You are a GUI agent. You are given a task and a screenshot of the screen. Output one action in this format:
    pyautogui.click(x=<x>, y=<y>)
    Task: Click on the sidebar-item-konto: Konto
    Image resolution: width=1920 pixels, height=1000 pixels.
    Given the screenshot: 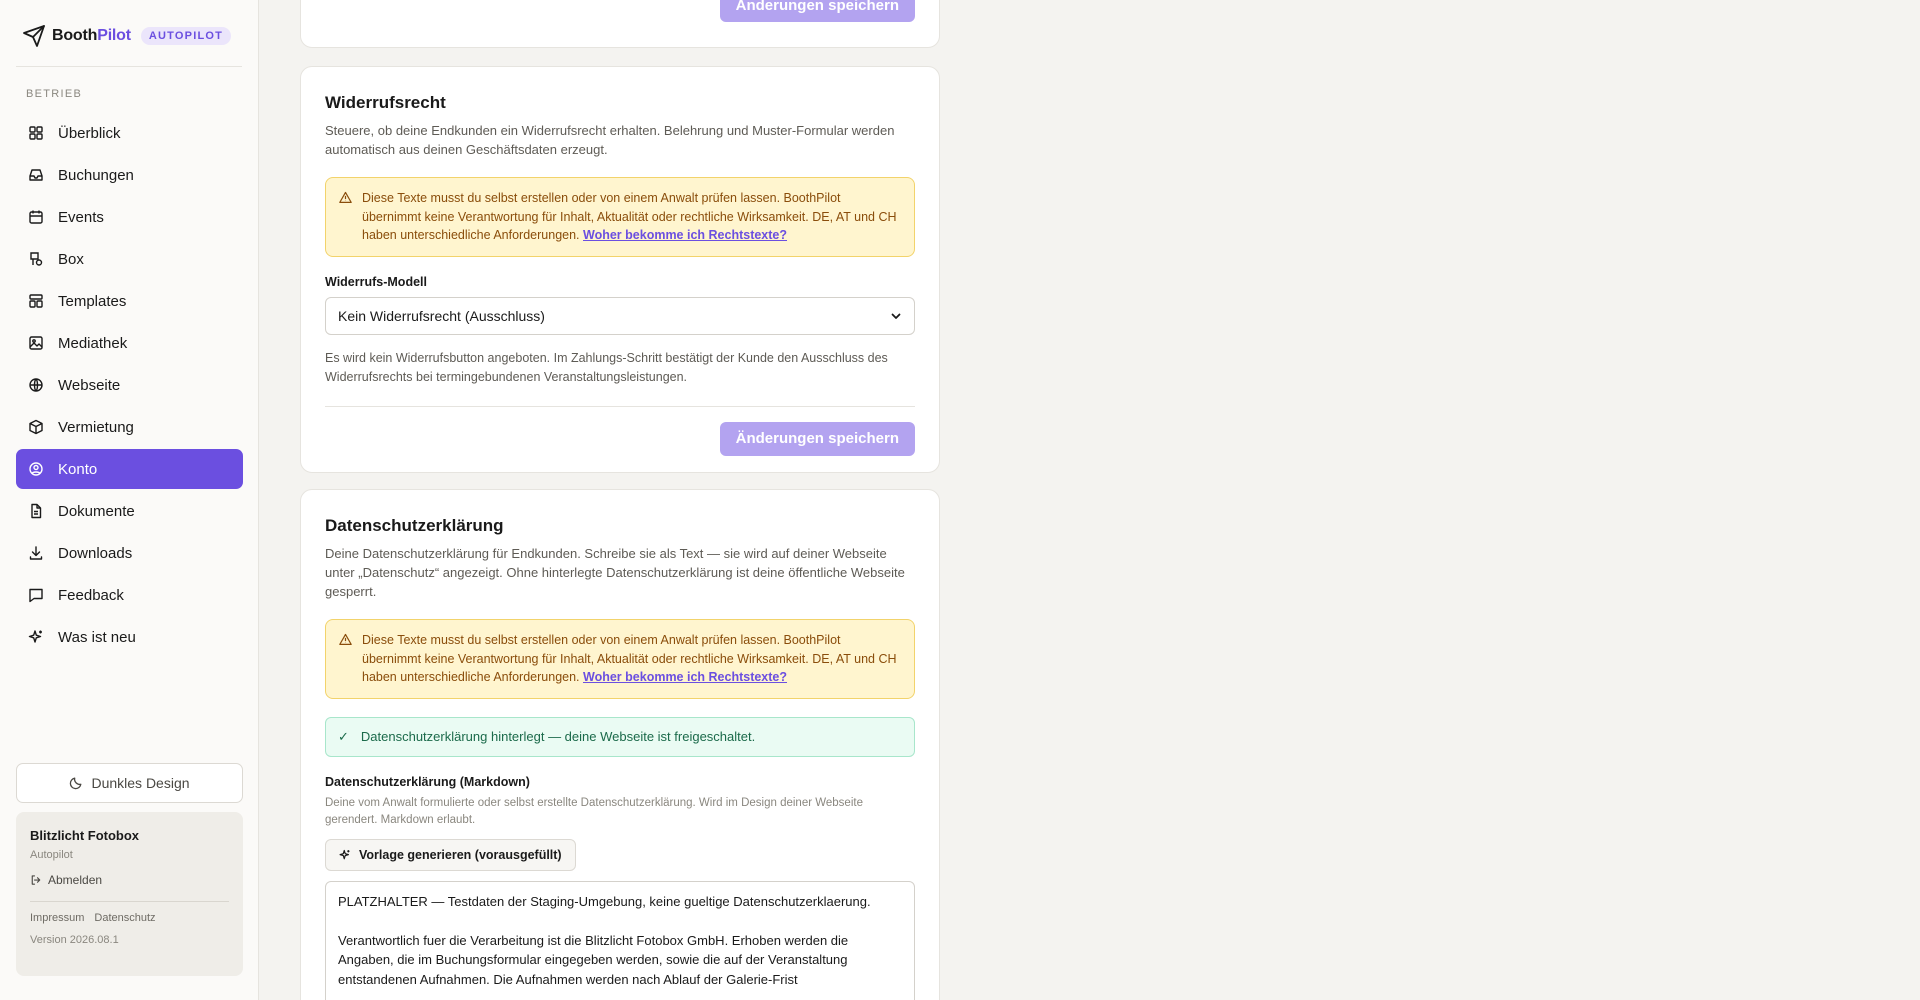 What is the action you would take?
    pyautogui.click(x=129, y=469)
    